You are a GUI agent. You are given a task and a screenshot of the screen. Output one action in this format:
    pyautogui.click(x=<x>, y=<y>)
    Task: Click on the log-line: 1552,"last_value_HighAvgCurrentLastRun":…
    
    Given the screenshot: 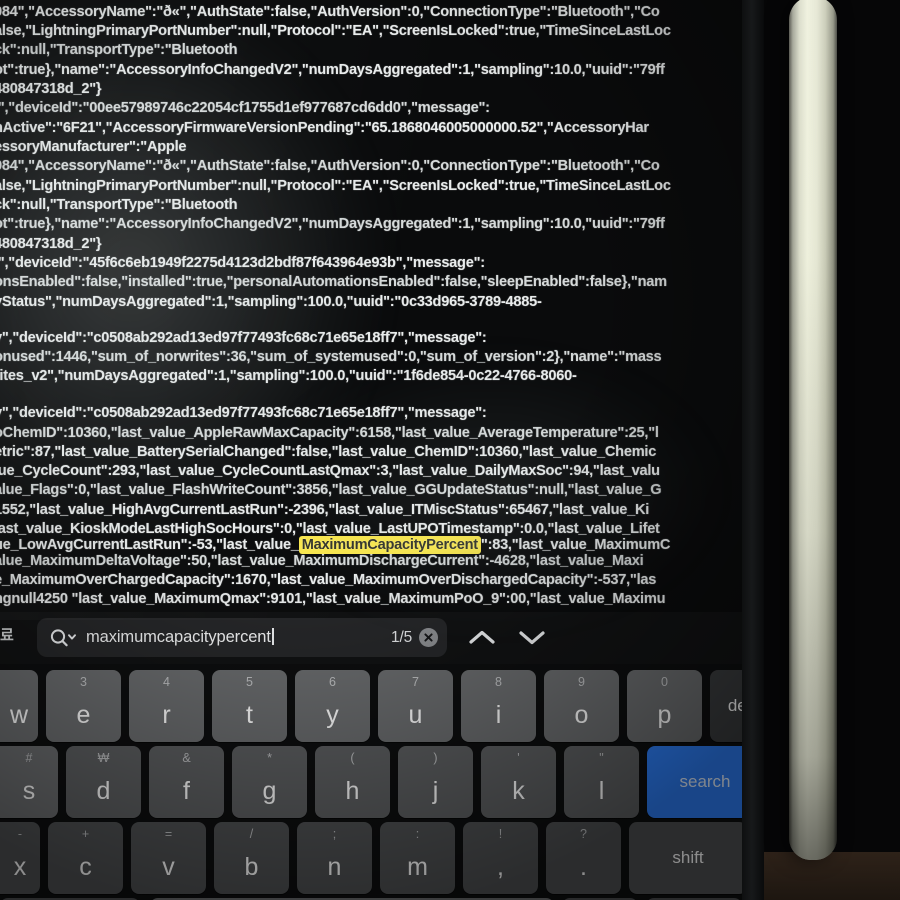 What is the action you would take?
    pyautogui.click(x=325, y=510)
    